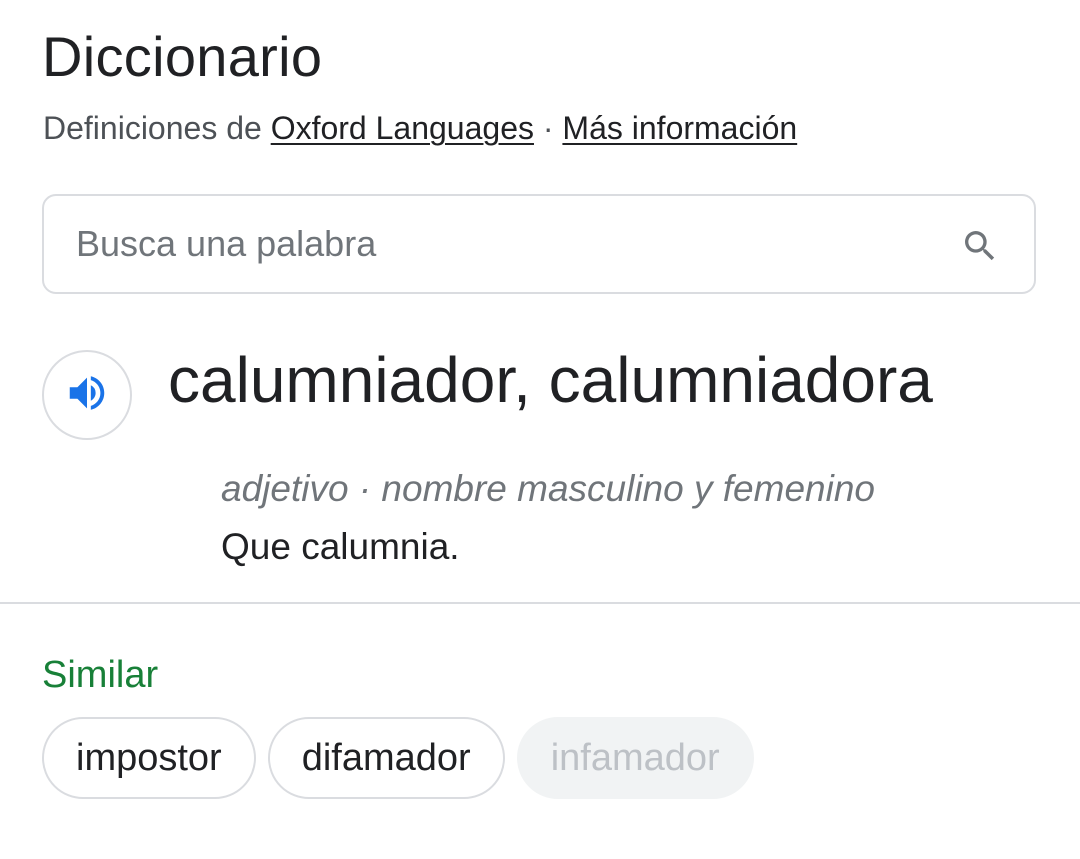  I want to click on headword: calumniador, calumniadora, so click(550, 380).